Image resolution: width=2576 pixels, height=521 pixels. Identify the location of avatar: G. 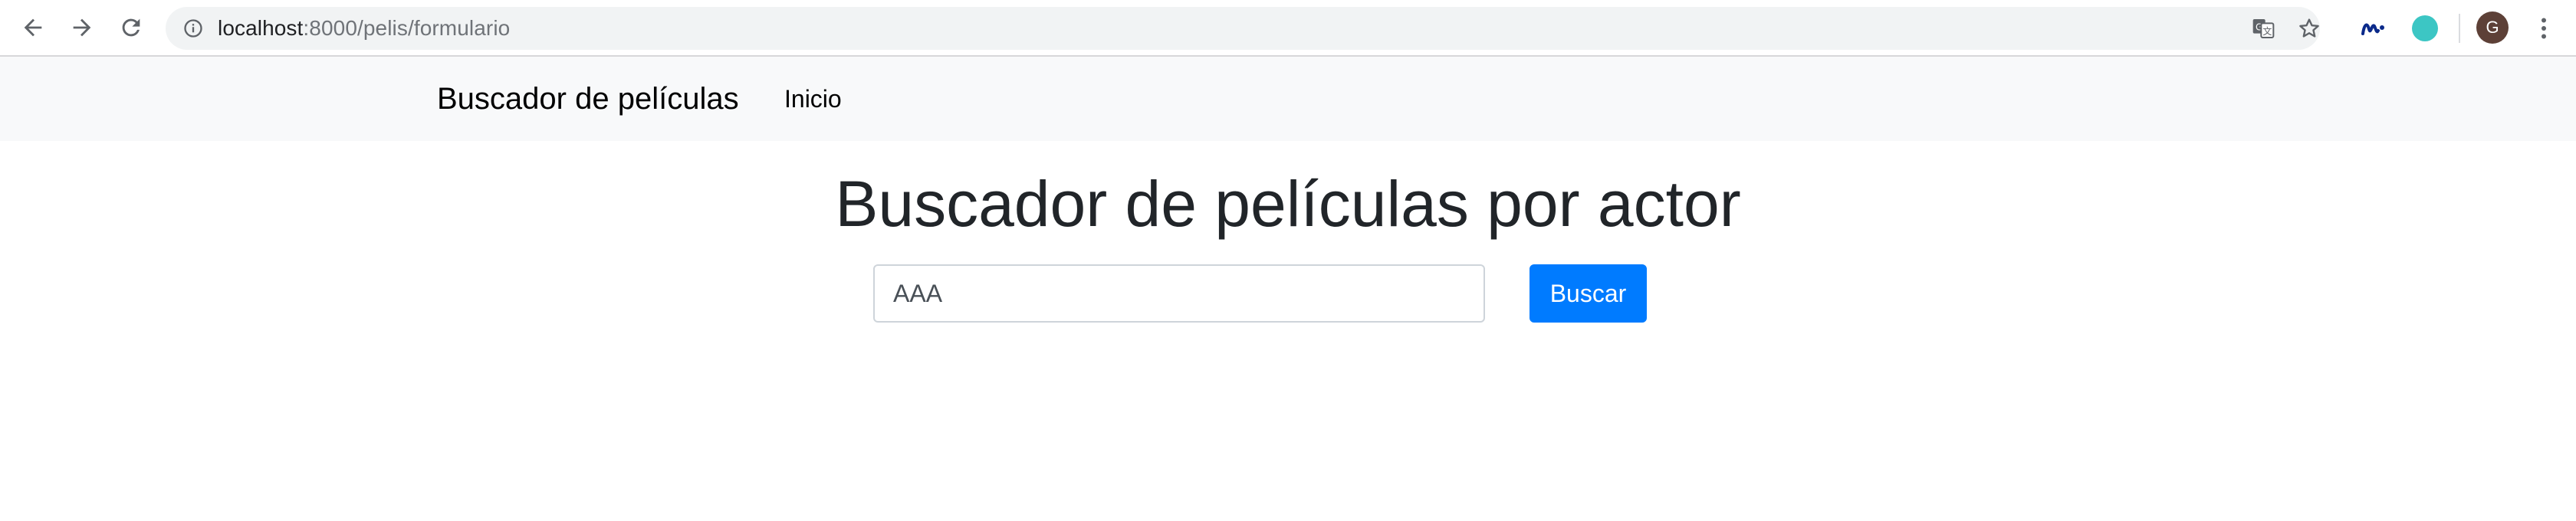
(2492, 28).